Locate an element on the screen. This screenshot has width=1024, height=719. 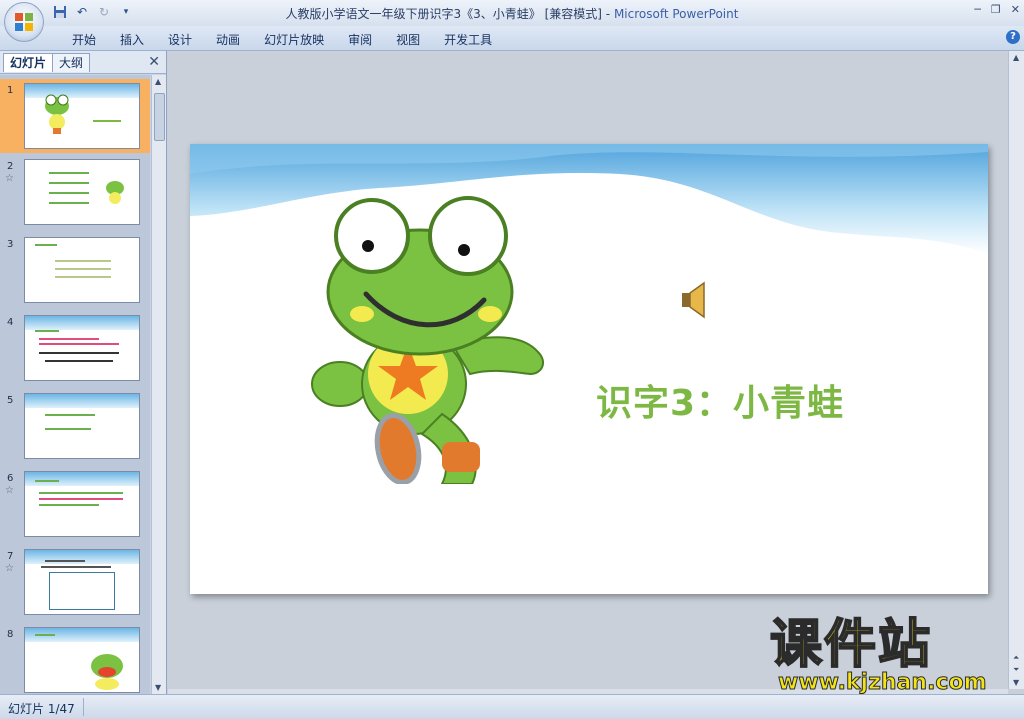
slide-number: 7 is located at coordinates (10, 556).